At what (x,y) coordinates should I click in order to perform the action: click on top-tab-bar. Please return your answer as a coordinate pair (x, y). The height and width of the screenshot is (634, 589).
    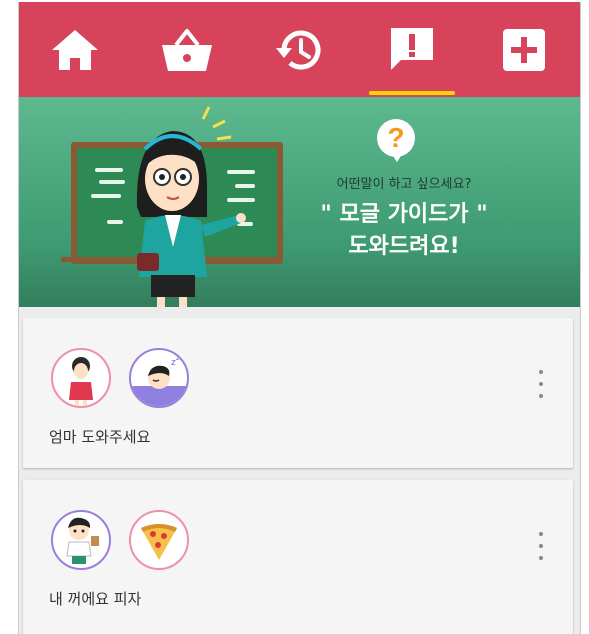
    Looking at the image, I should click on (299, 49).